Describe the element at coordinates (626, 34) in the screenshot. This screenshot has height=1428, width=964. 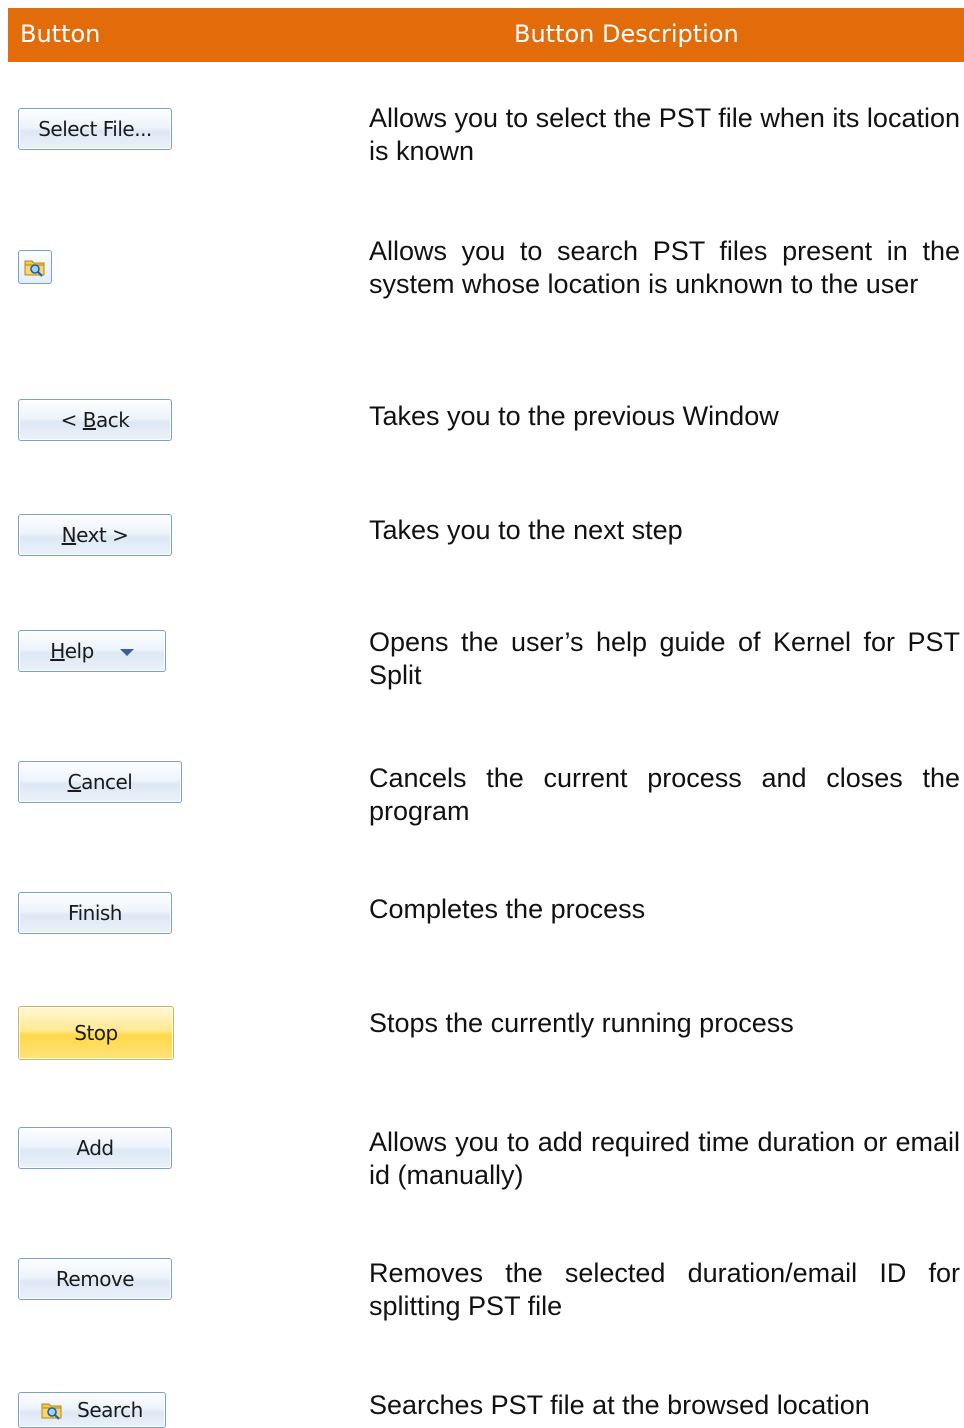
I see `header-description-column: Button Description` at that location.